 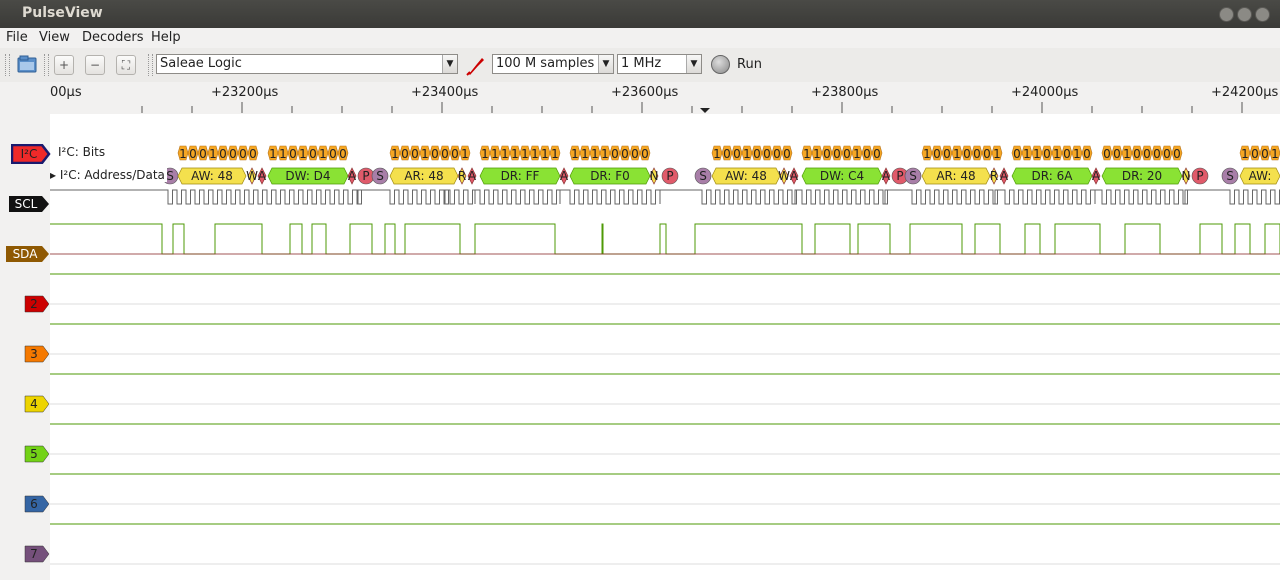 I want to click on menu-view: View, so click(x=54, y=37).